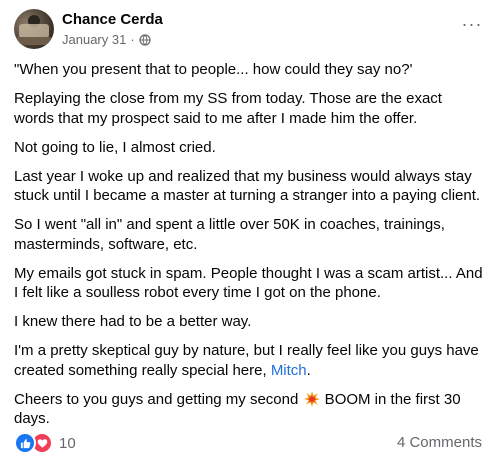 The width and height of the screenshot is (496, 462). What do you see at coordinates (289, 370) in the screenshot?
I see `mention-link: Mitch` at bounding box center [289, 370].